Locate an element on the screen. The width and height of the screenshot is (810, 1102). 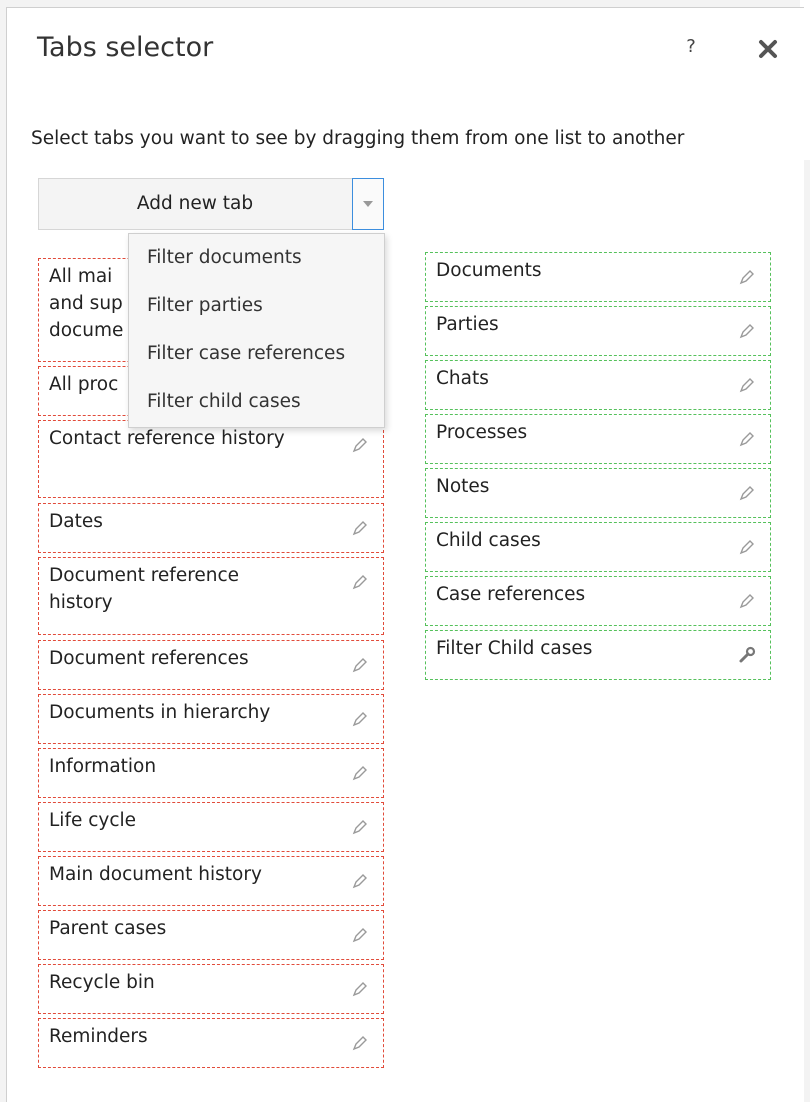
available-tab-label: Dates is located at coordinates (76, 521).